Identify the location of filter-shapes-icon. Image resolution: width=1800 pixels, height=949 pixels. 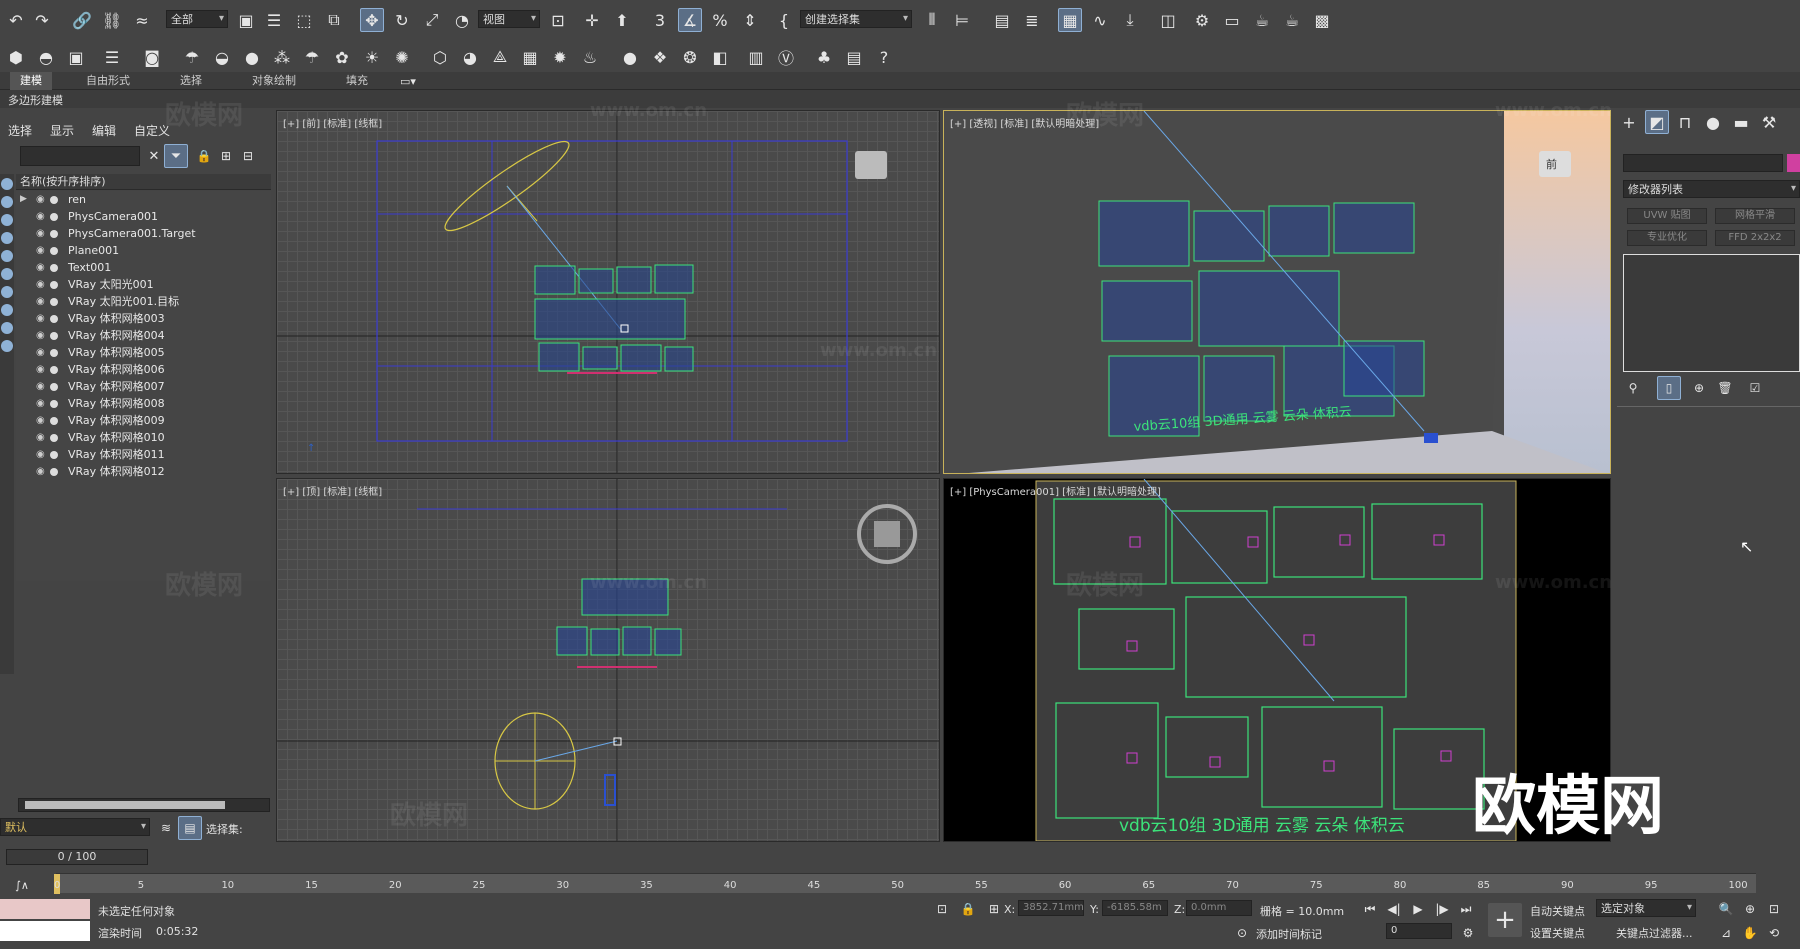
(7, 202).